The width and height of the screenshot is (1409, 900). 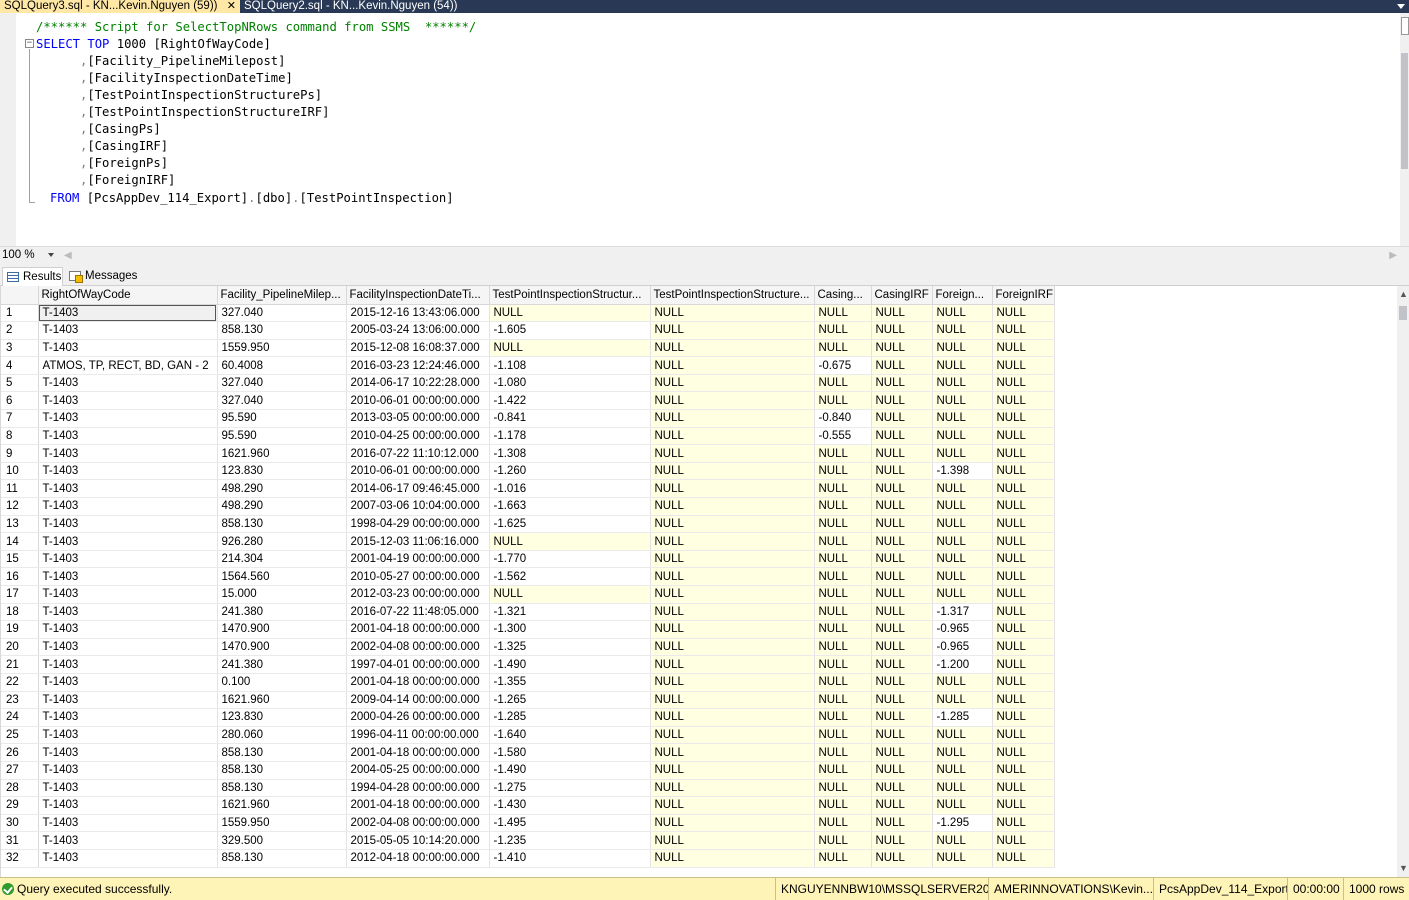 I want to click on row-number: 4, so click(x=20, y=365).